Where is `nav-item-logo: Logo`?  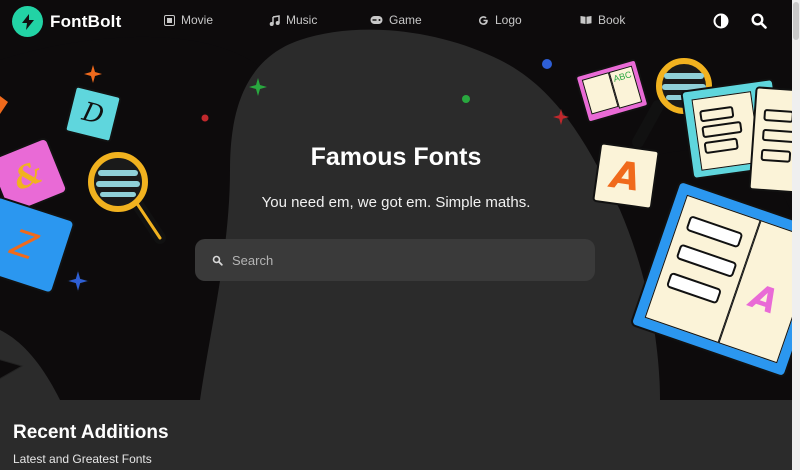 nav-item-logo: Logo is located at coordinates (500, 20).